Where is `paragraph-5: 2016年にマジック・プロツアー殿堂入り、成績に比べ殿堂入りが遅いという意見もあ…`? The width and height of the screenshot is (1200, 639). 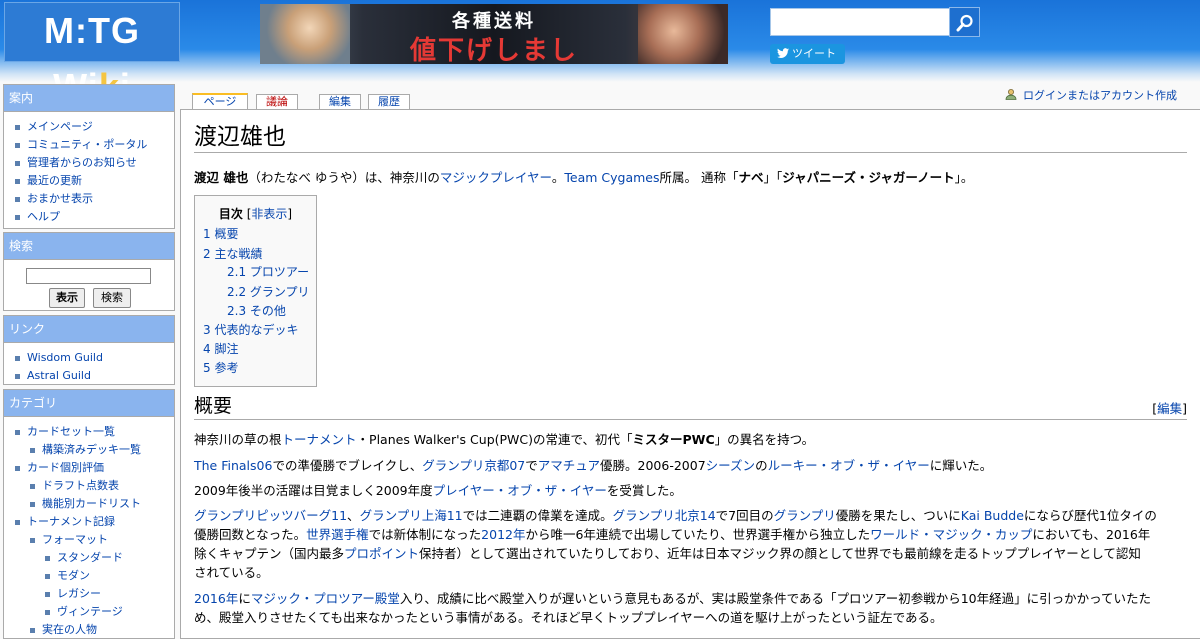
paragraph-5: 2016年にマジック・プロツアー殿堂入り、成績に比べ殿堂入りが遅いという意見もあ… is located at coordinates (690, 608).